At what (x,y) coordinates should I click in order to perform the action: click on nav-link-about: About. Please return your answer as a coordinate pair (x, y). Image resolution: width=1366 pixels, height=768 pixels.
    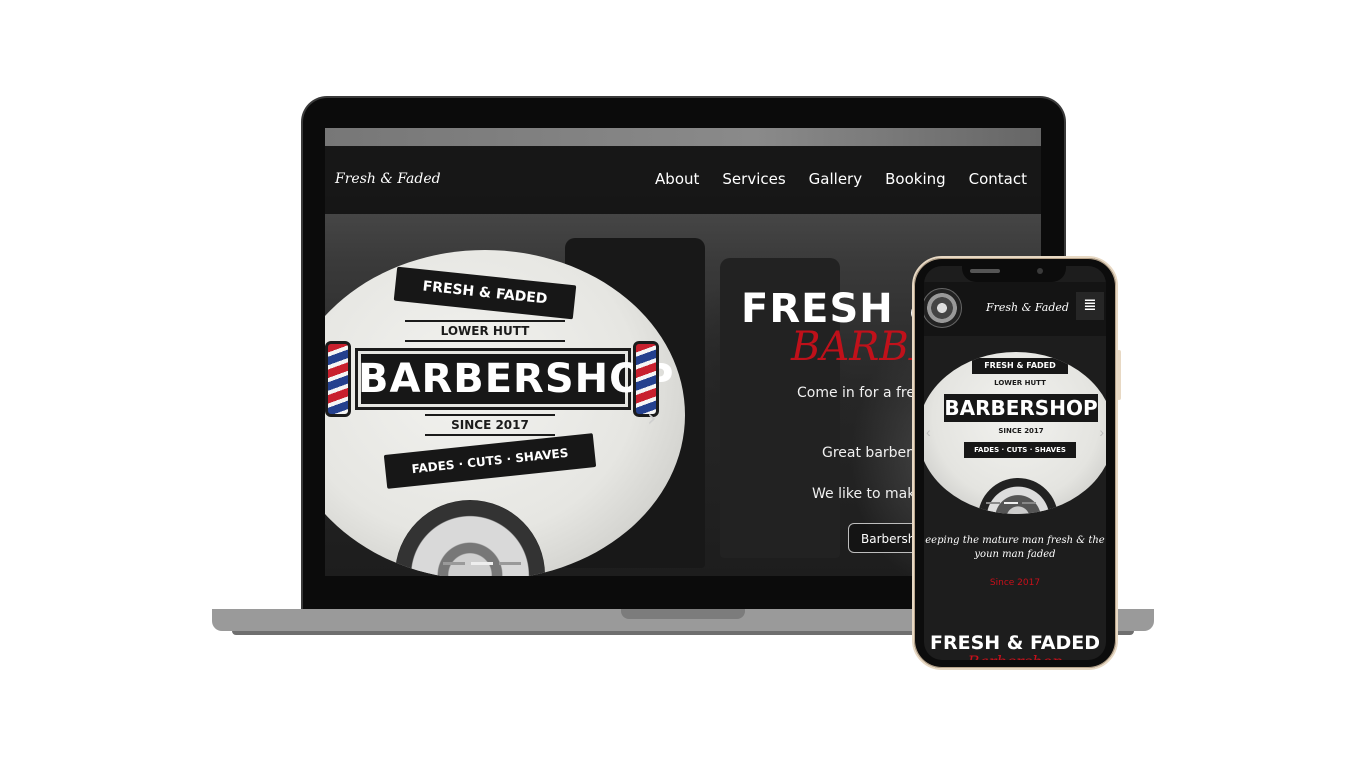
    Looking at the image, I should click on (677, 179).